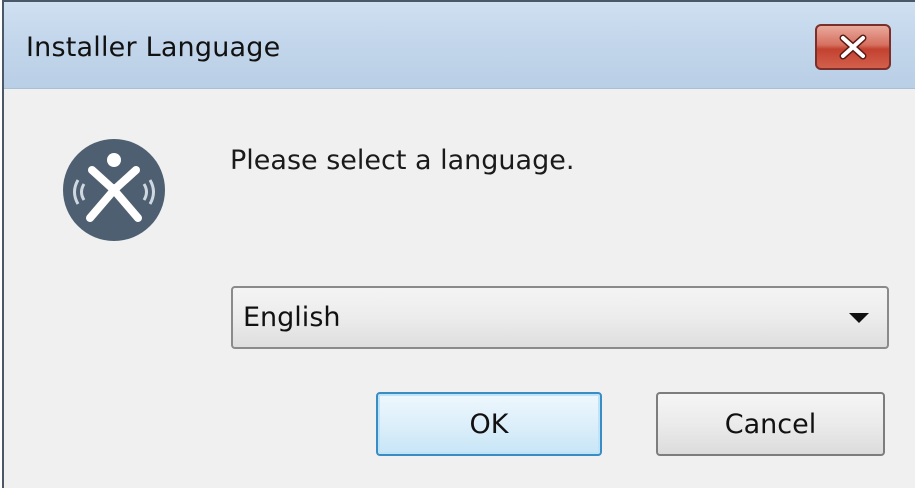  What do you see at coordinates (770, 424) in the screenshot?
I see `cancel-button: Cancel` at bounding box center [770, 424].